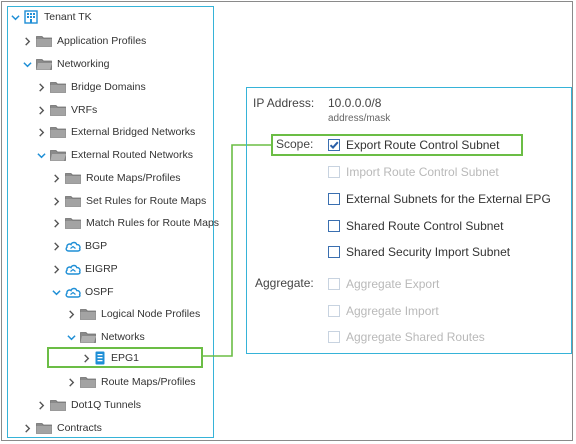 Image resolution: width=576 pixels, height=444 pixels. I want to click on tree-item-label: VRFs, so click(84, 110).